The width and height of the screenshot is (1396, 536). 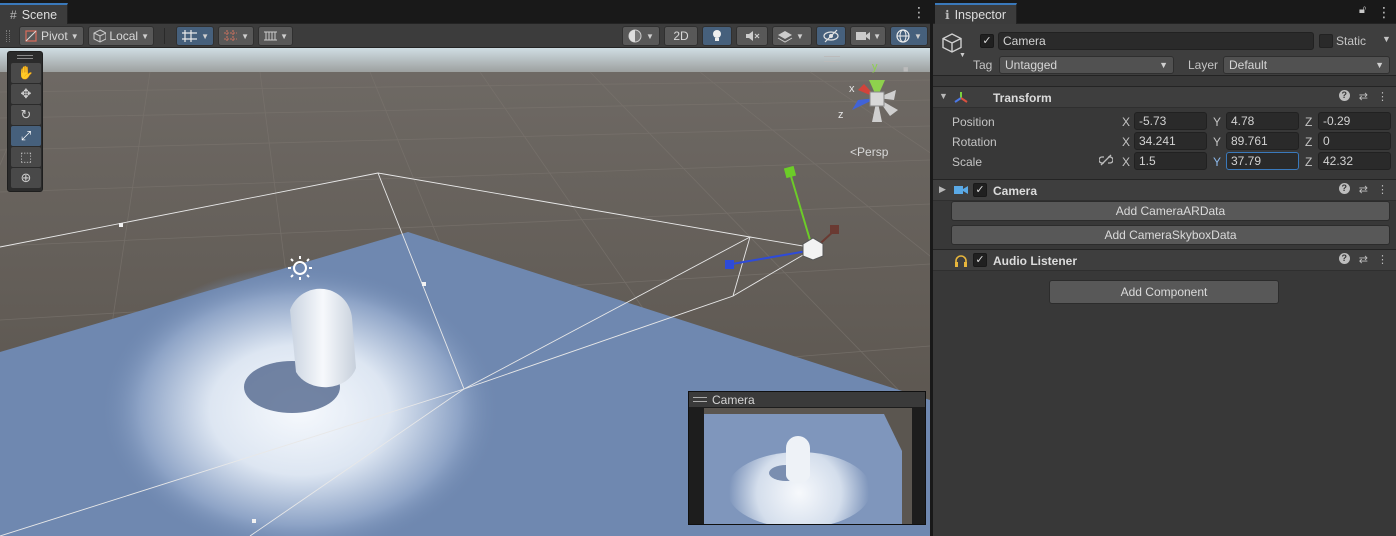 What do you see at coordinates (1086, 65) in the screenshot?
I see `tag-dropdown: Untagged ▼` at bounding box center [1086, 65].